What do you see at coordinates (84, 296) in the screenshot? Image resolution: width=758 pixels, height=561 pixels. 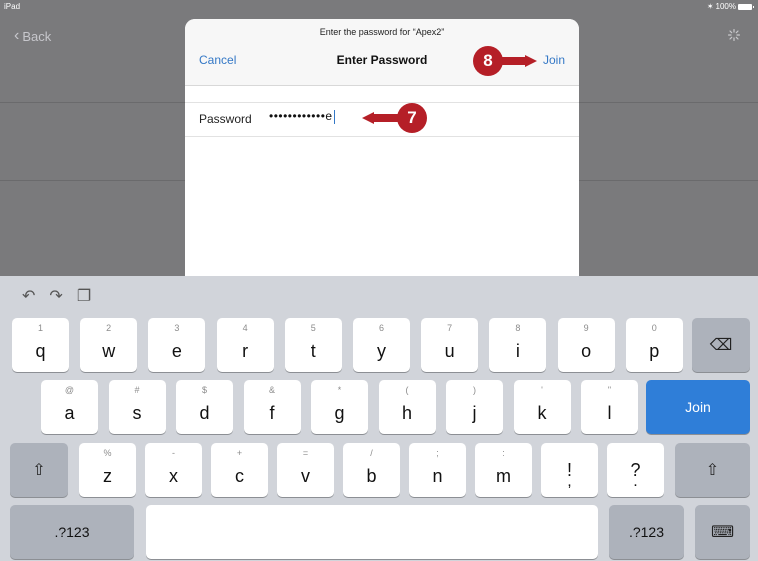 I see `paste-icon: ❐` at bounding box center [84, 296].